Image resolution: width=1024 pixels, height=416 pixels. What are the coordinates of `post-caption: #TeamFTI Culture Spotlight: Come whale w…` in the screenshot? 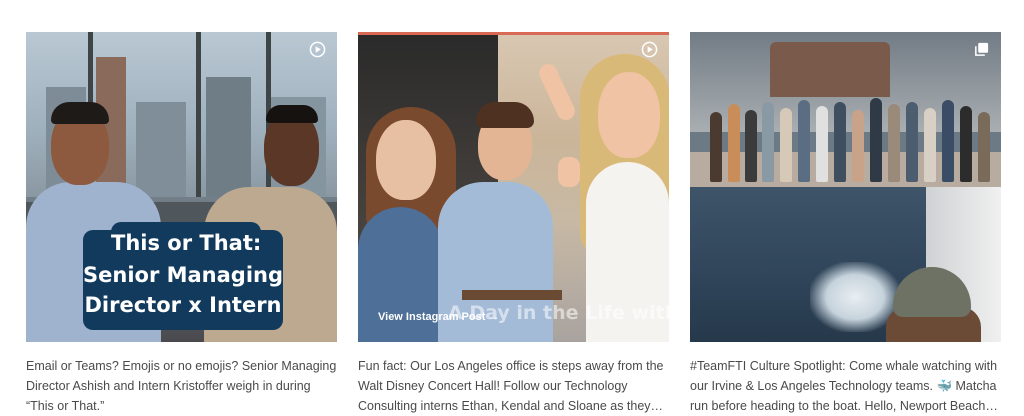 It's located at (845, 386).